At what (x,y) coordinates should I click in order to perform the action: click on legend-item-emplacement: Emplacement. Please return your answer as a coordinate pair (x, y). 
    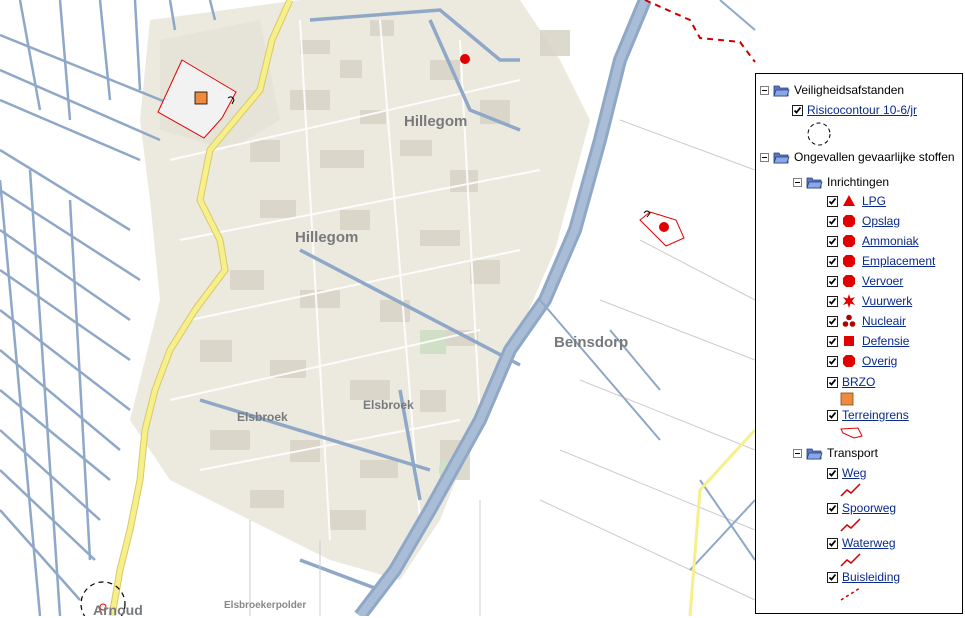
    Looking at the image, I should click on (881, 261).